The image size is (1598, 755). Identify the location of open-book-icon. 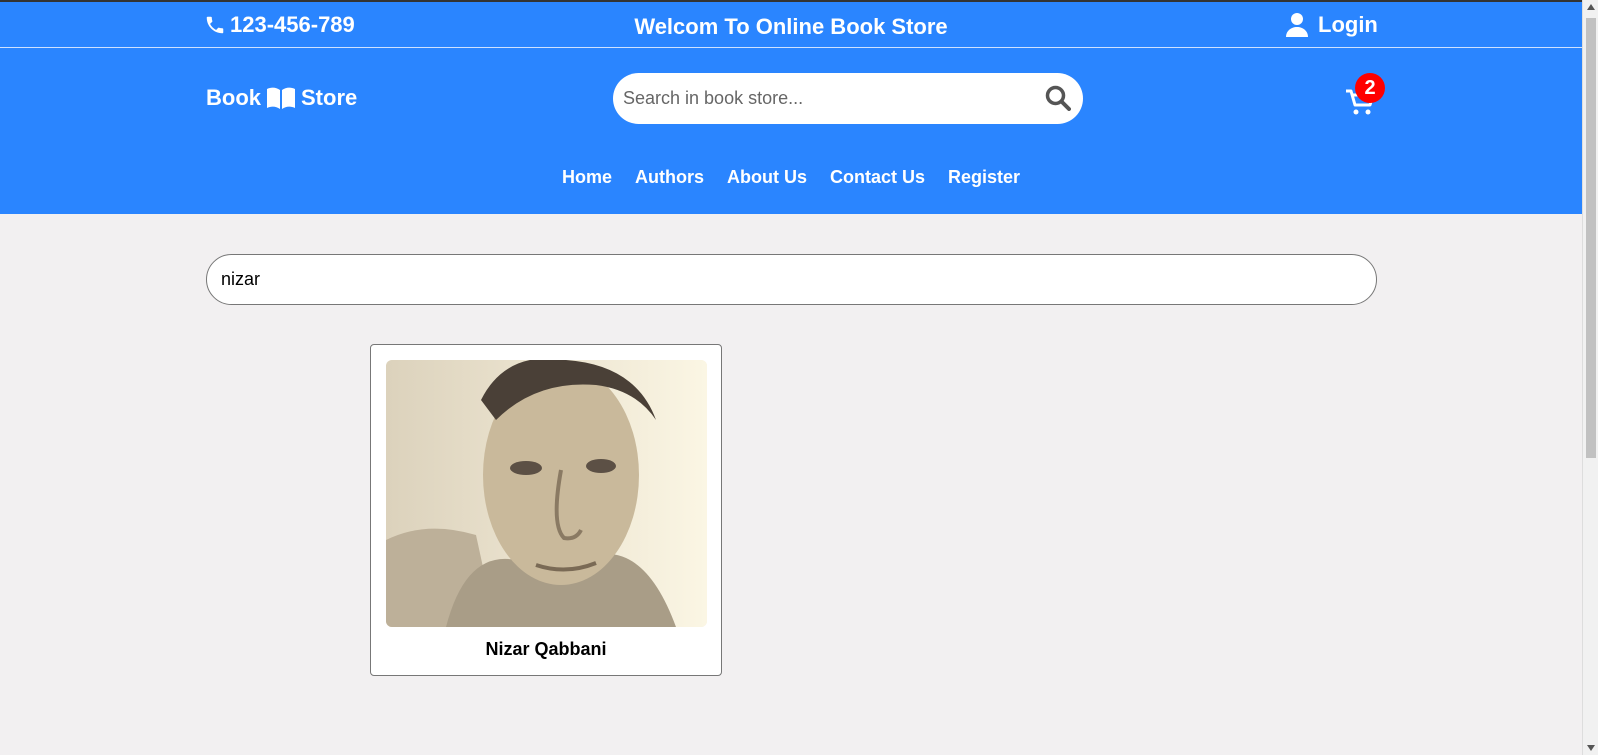
(281, 98).